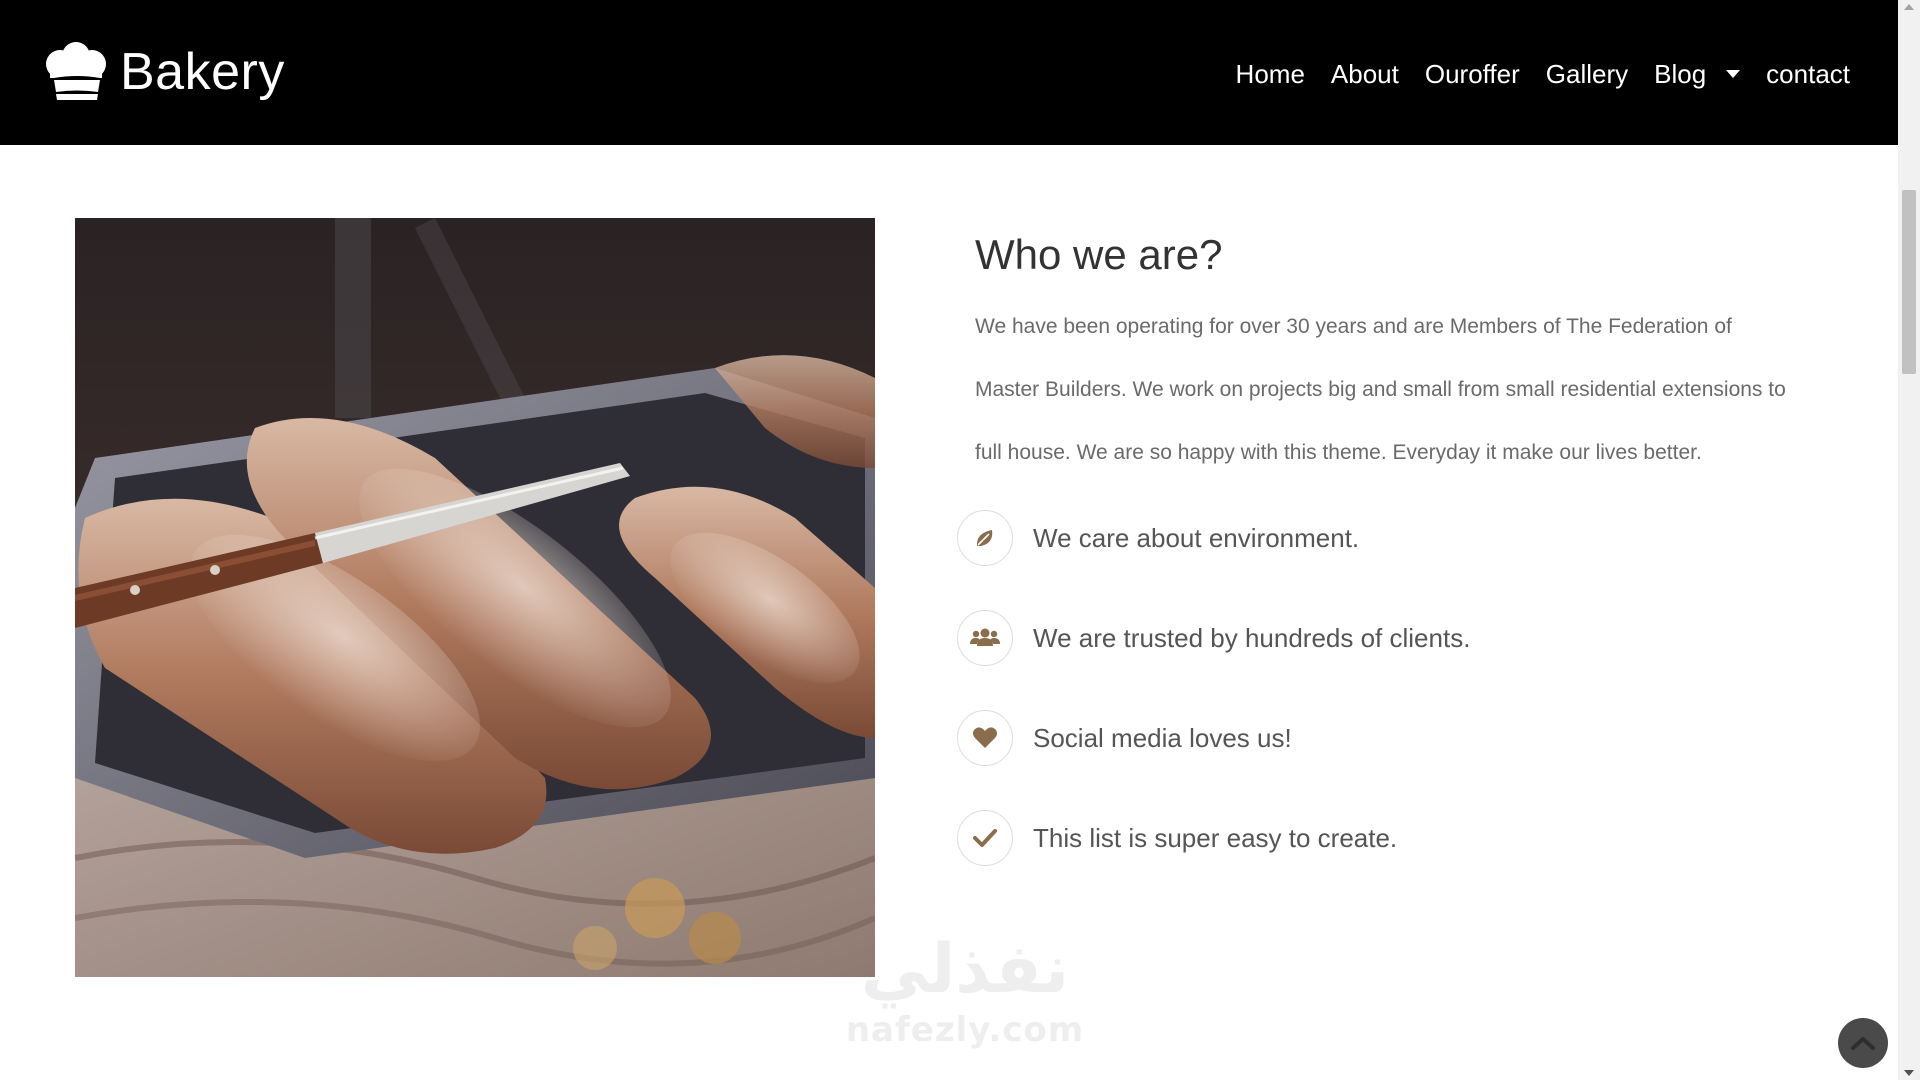 This screenshot has width=1920, height=1080. Describe the element at coordinates (1357, 738) in the screenshot. I see `list-item: Social media loves us!` at that location.